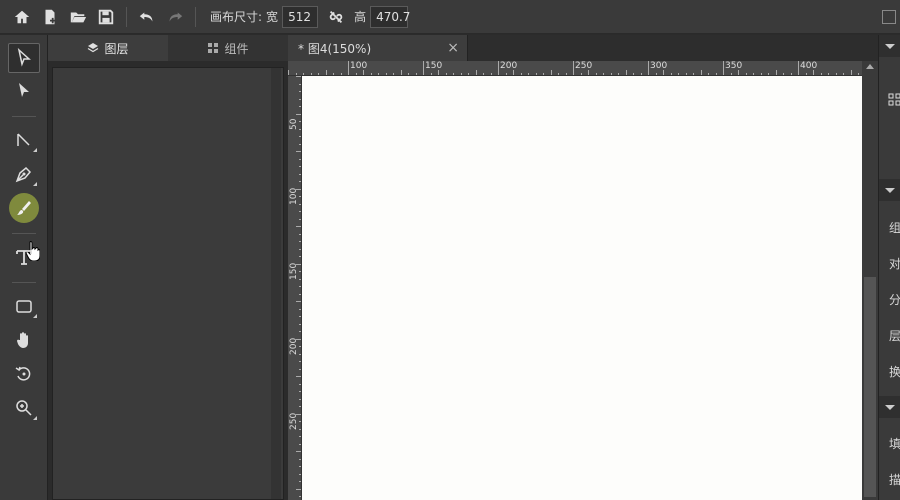 The width and height of the screenshot is (900, 500). I want to click on rotate-icon, so click(23, 373).